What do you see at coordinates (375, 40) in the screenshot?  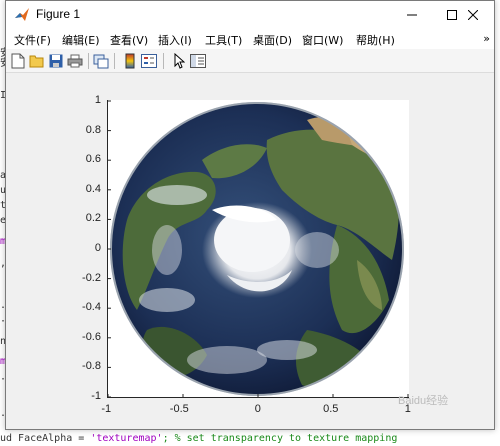 I see `menu-help: 帮助(H)` at bounding box center [375, 40].